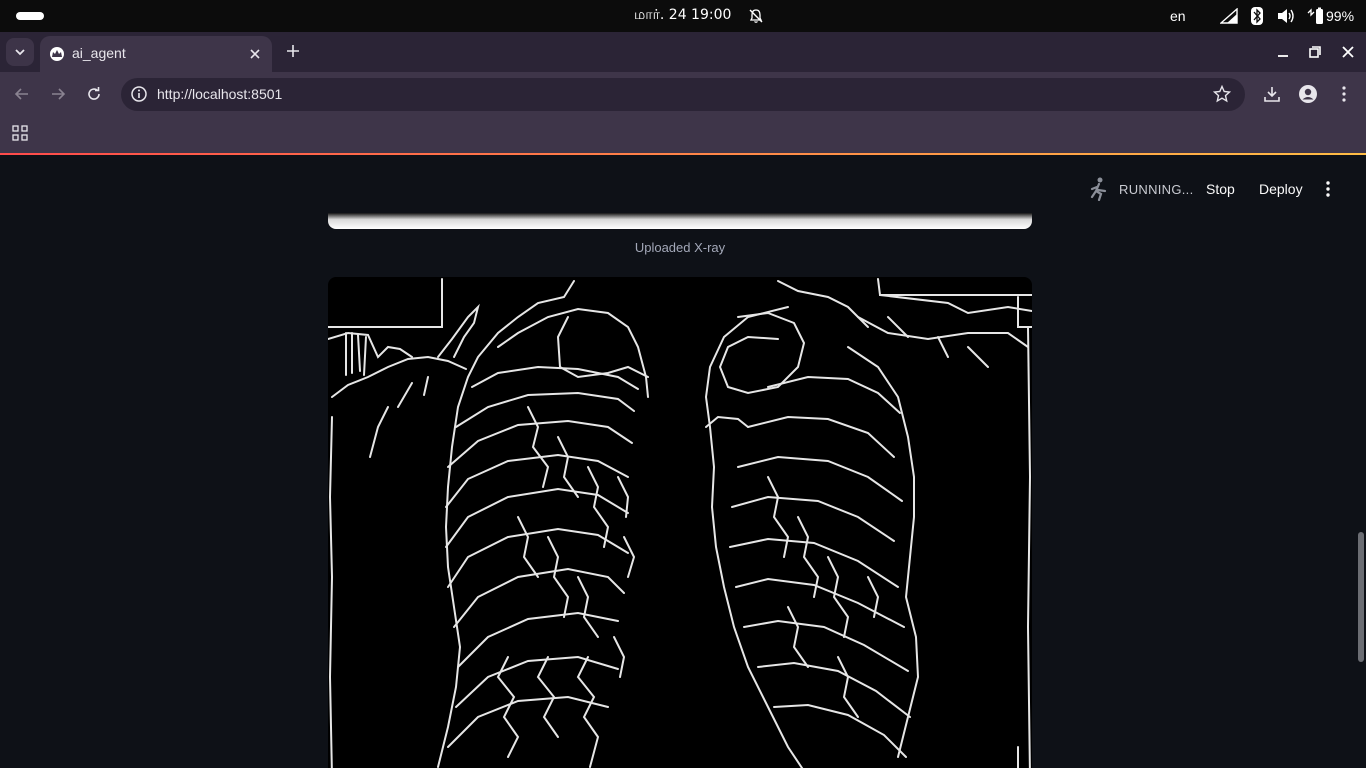  What do you see at coordinates (1361, 597) in the screenshot?
I see `page-scrollbar` at bounding box center [1361, 597].